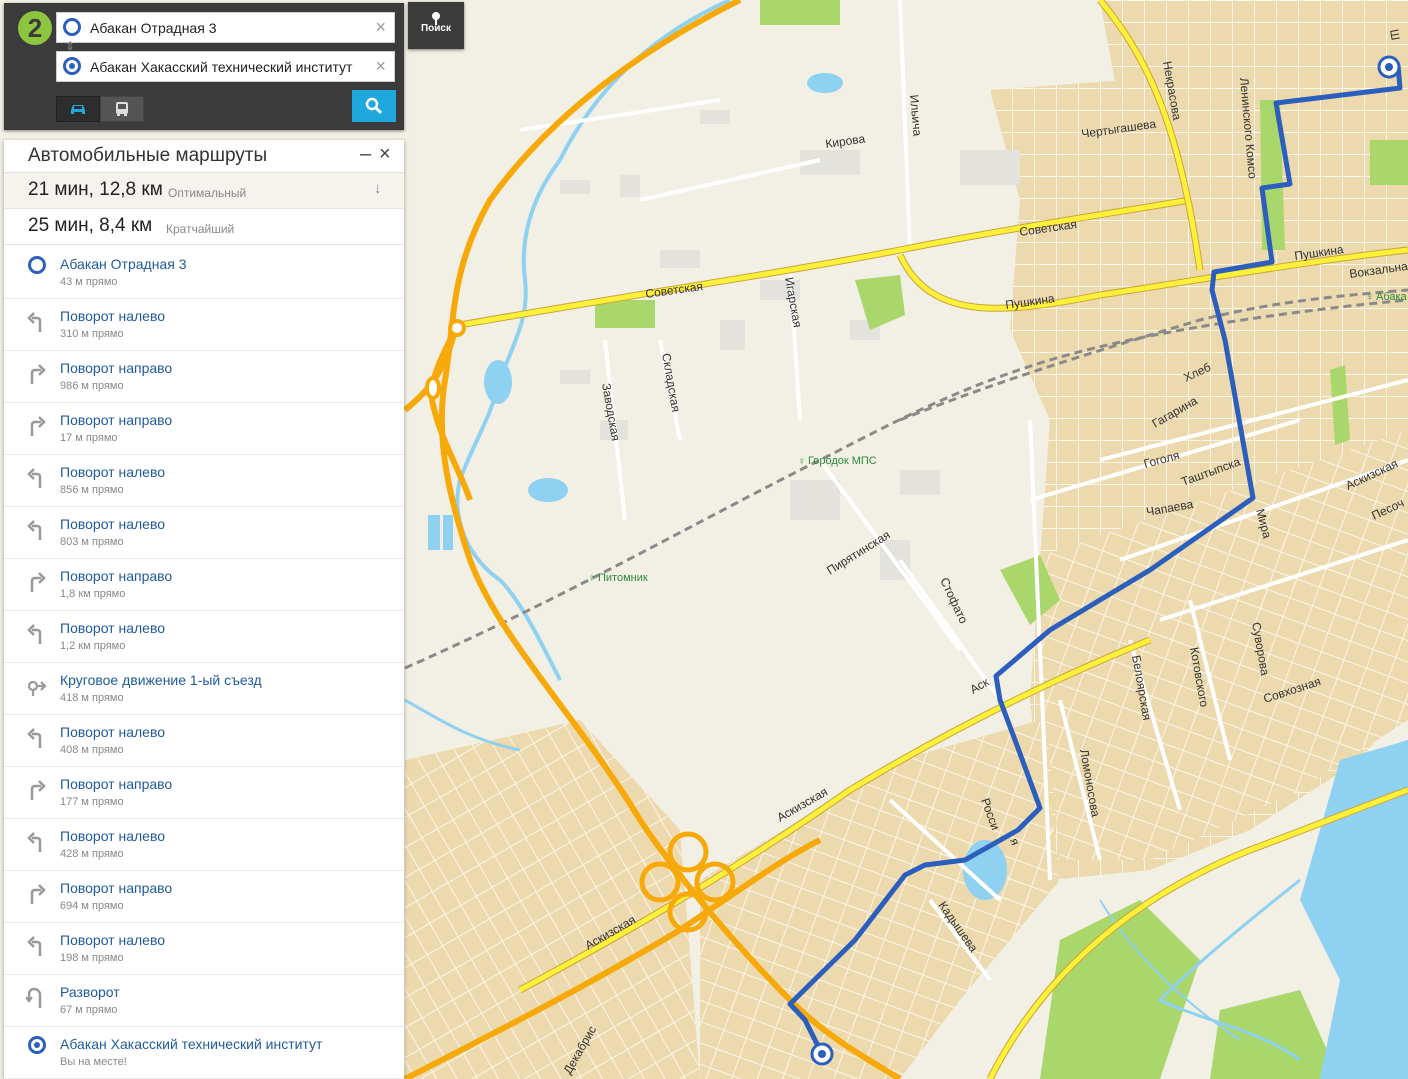 This screenshot has height=1079, width=1408. I want to click on car-mode-button, so click(78, 109).